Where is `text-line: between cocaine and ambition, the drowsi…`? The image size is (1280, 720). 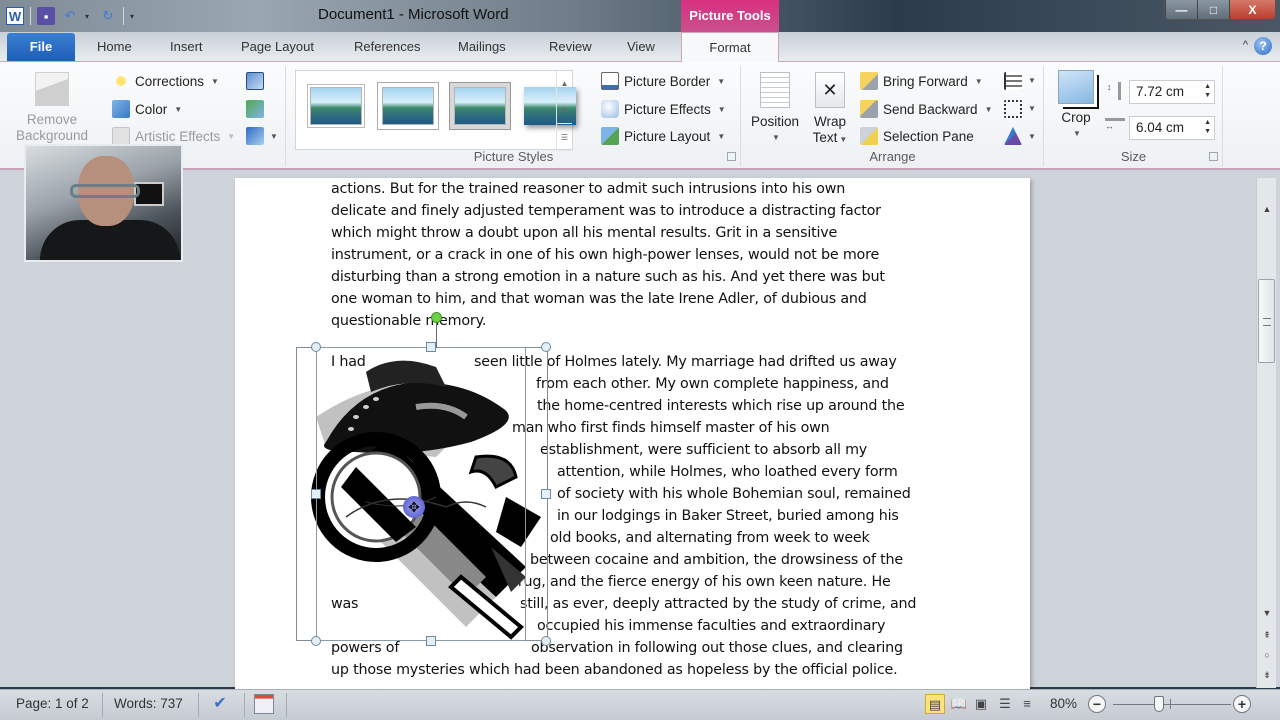
text-line: between cocaine and ambition, the drowsi… is located at coordinates (716, 560).